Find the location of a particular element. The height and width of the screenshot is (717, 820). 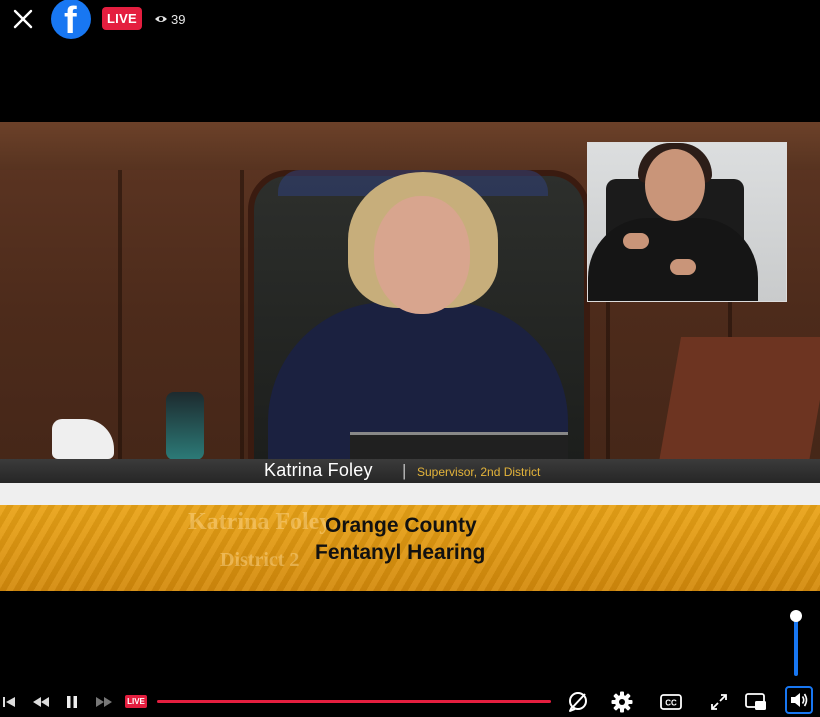

banner-line-1: Orange County is located at coordinates (401, 525).